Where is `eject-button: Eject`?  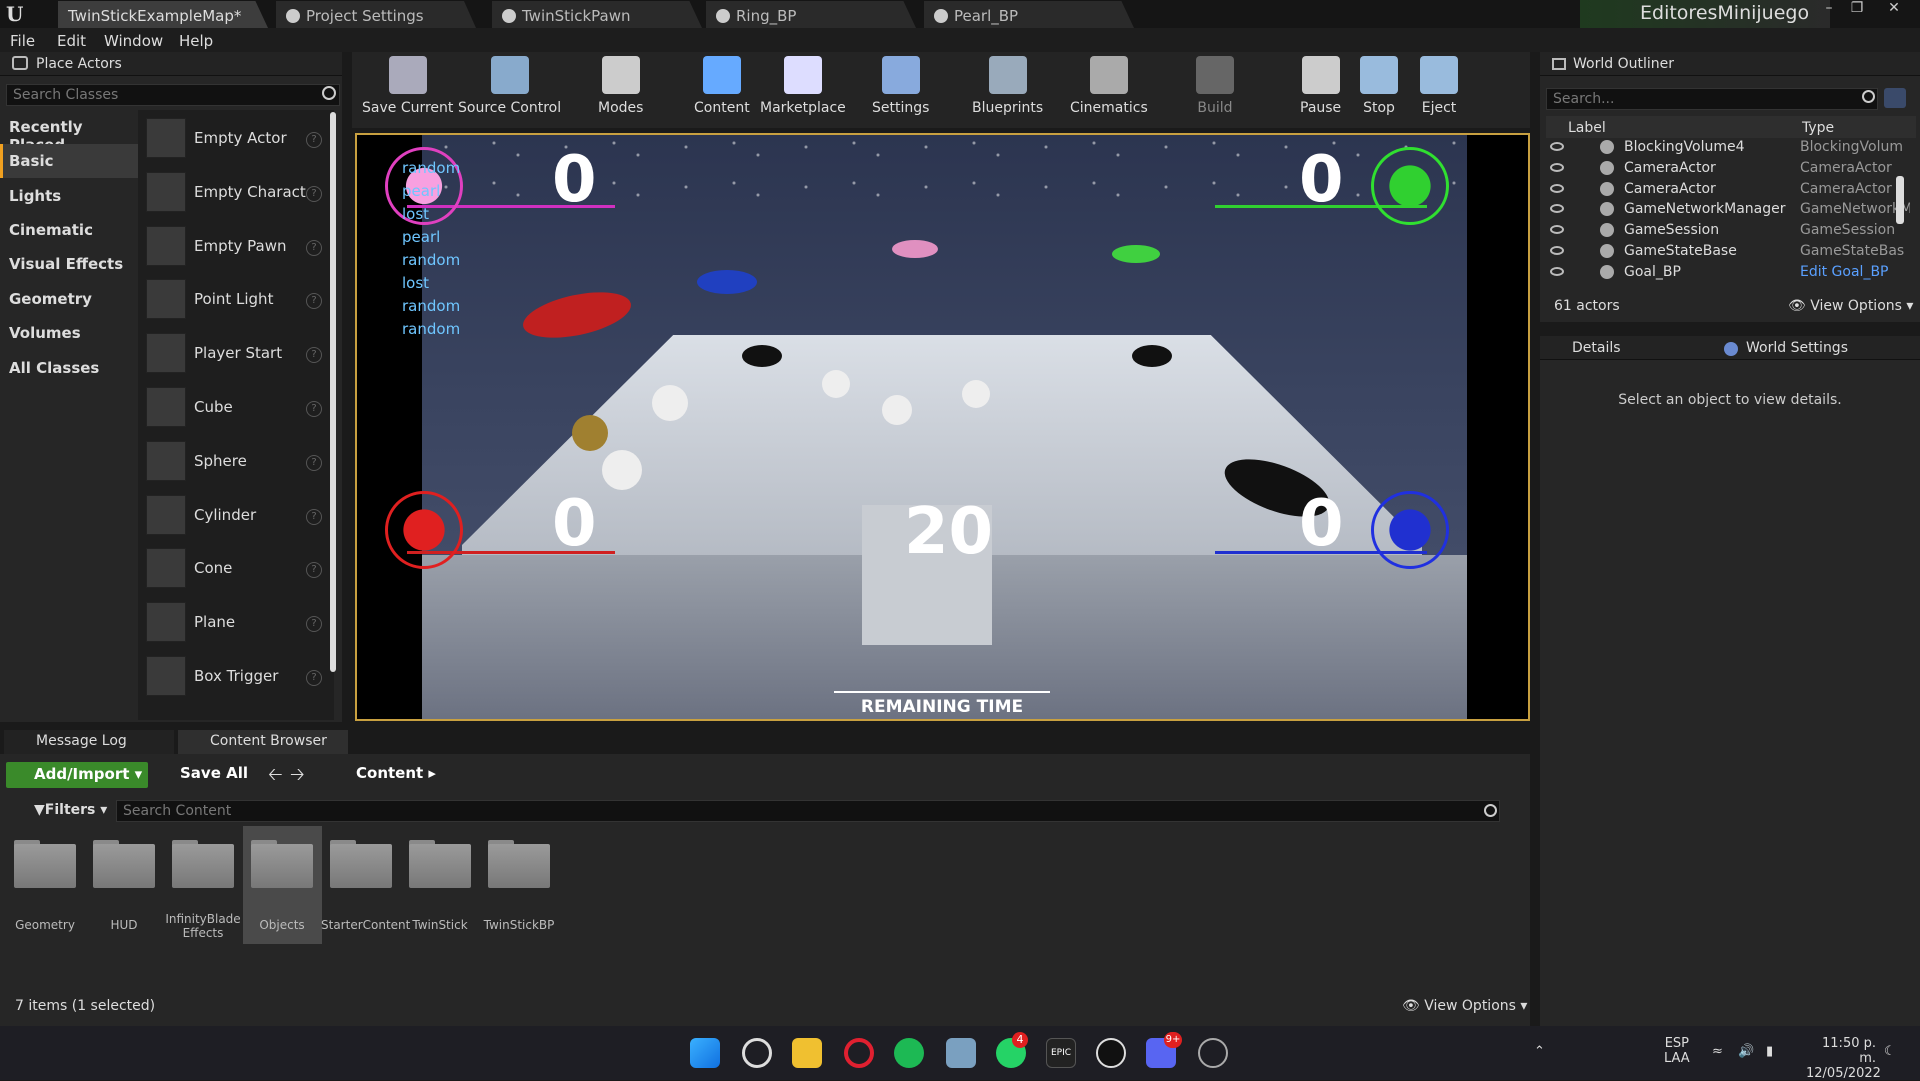
eject-button: Eject is located at coordinates (1439, 86).